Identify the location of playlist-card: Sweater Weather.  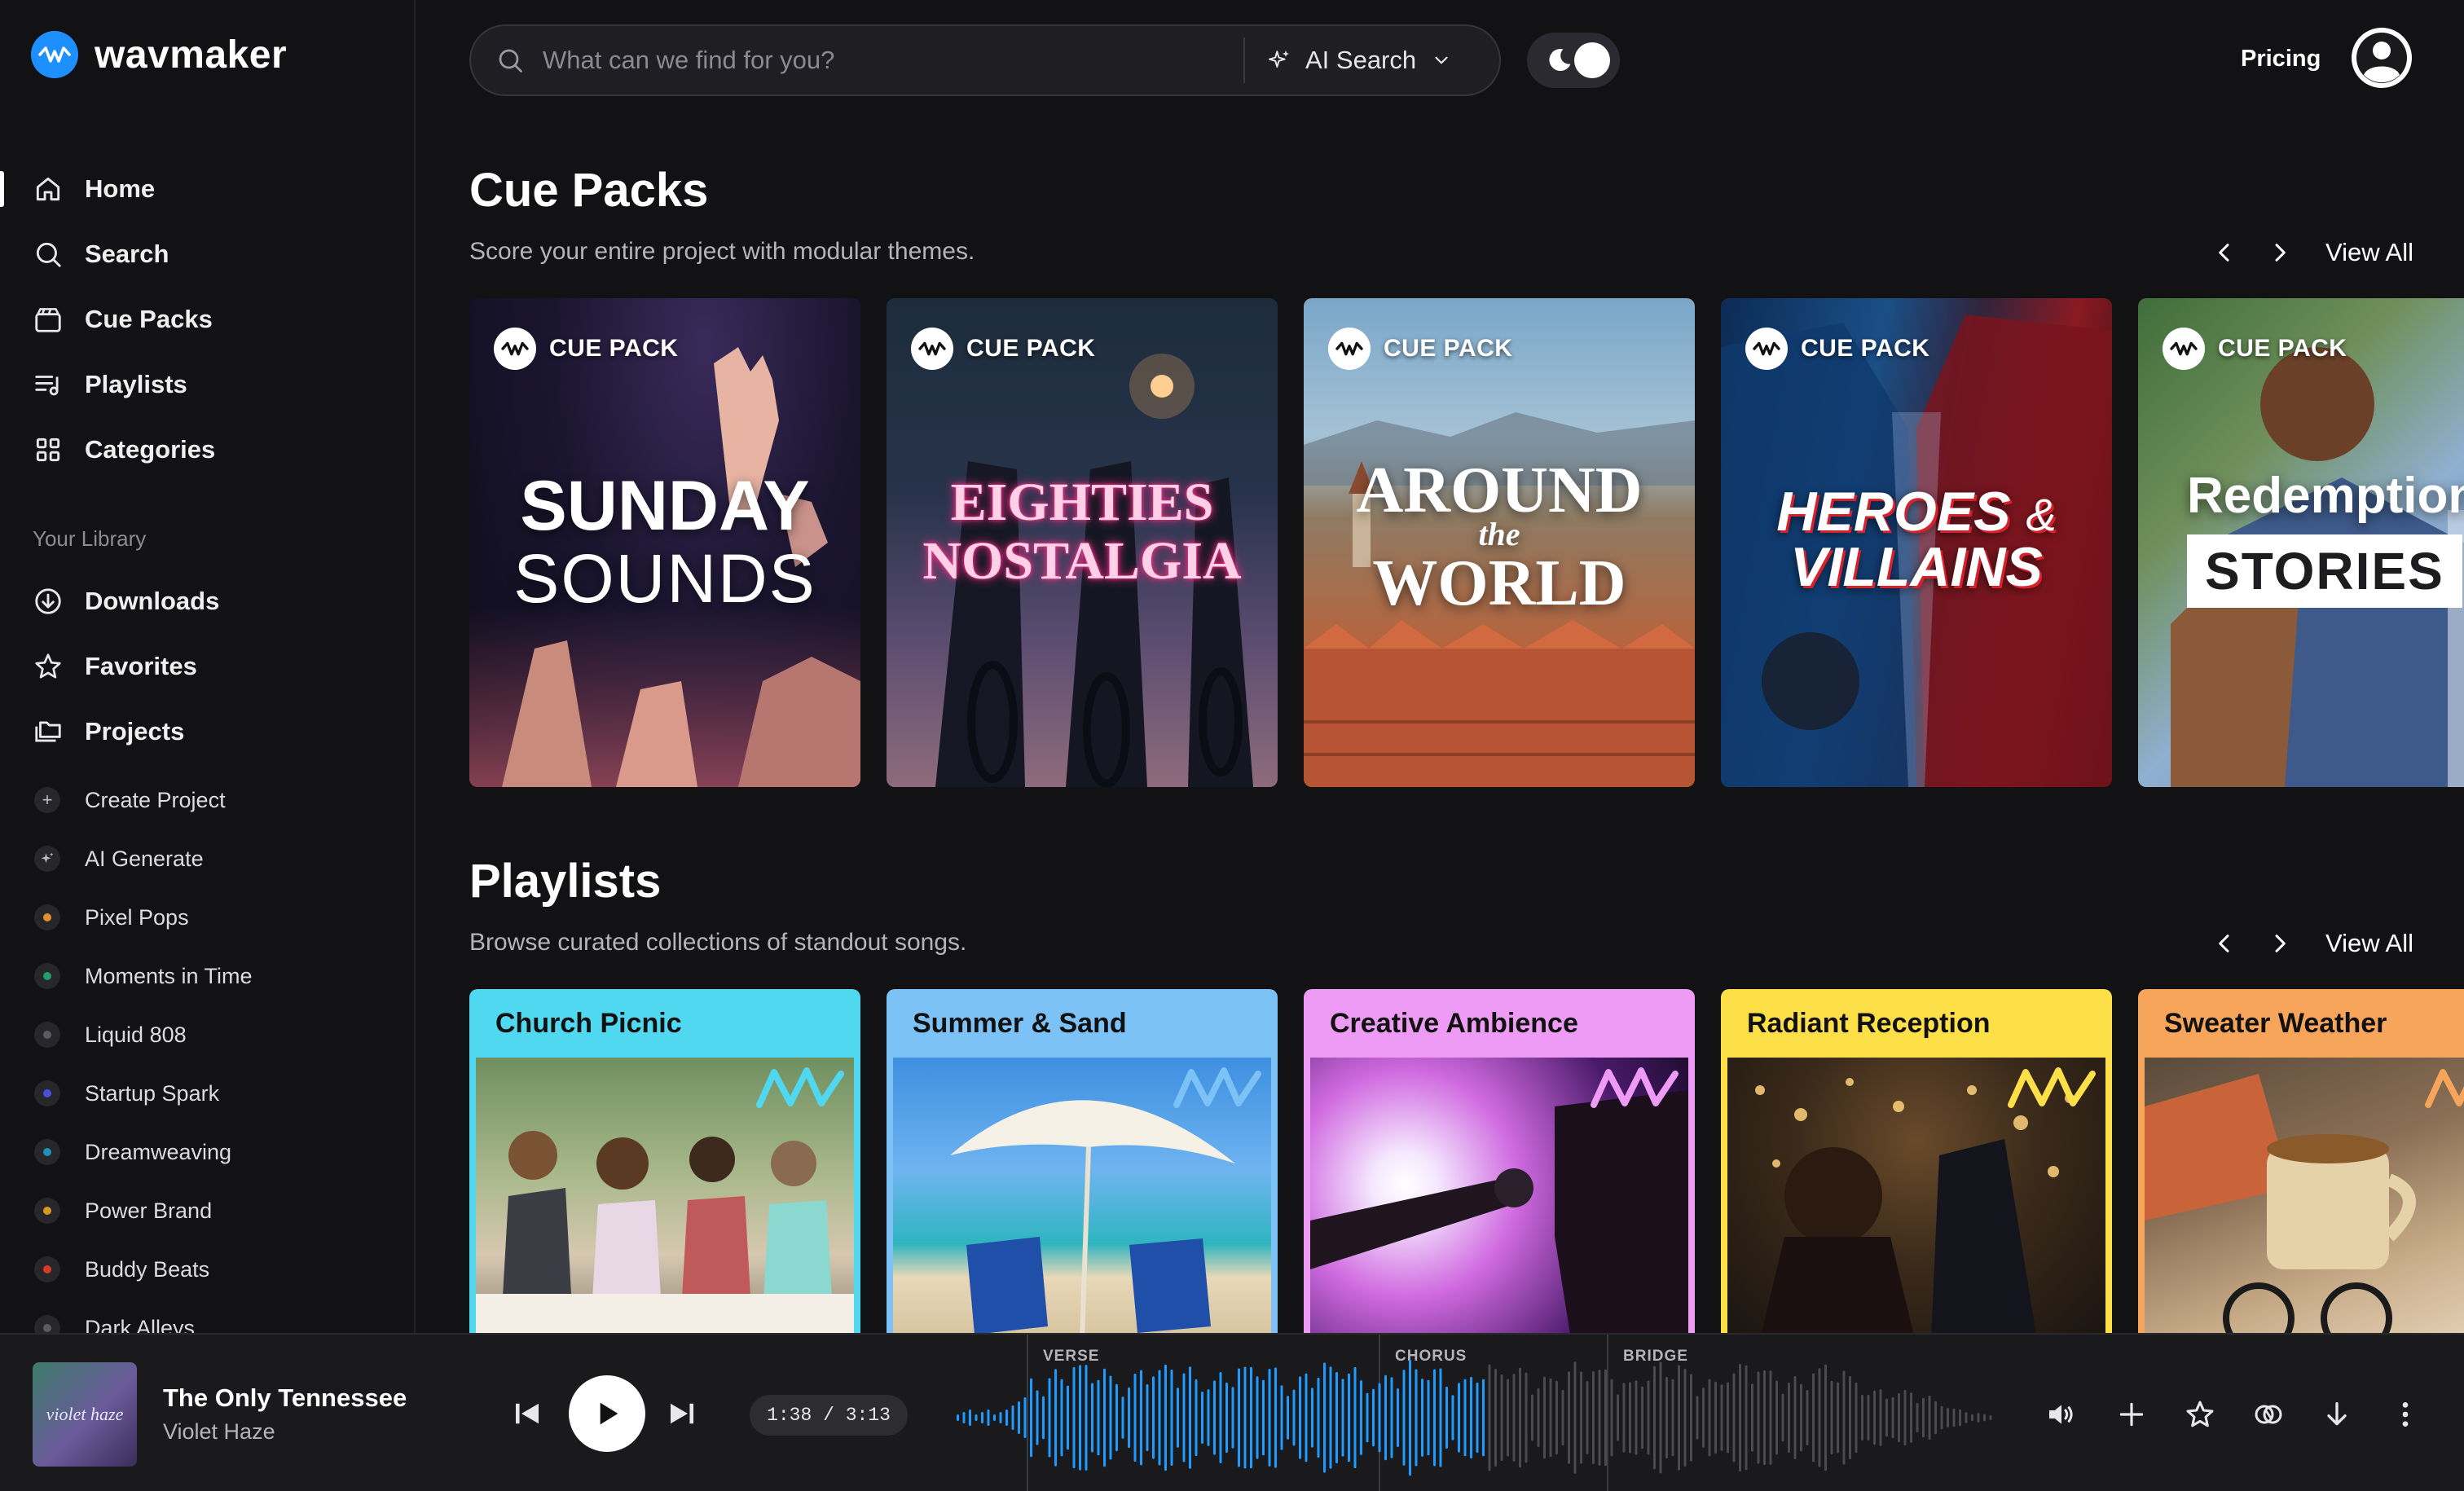
(2301, 1164).